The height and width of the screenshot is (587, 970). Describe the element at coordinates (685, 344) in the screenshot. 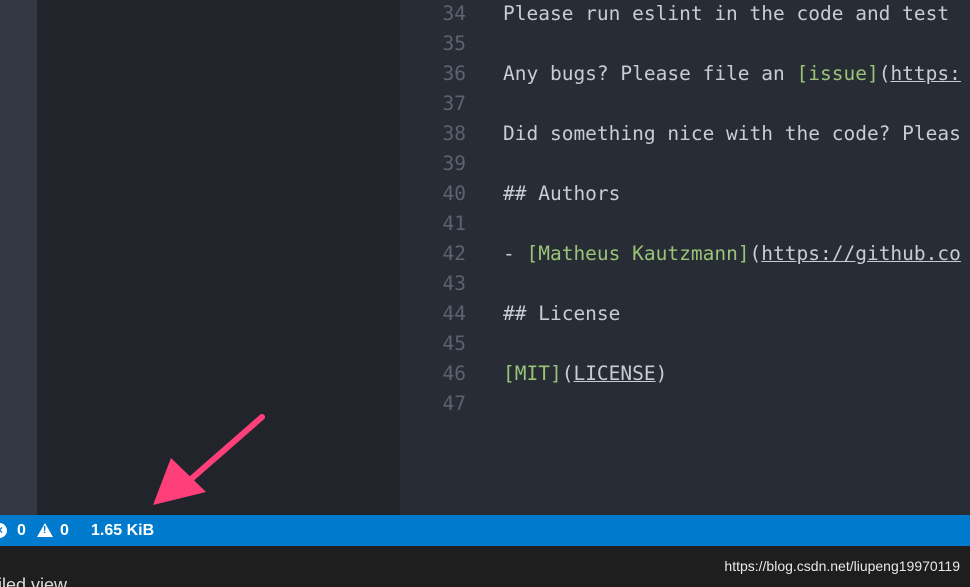

I see `code-line: 45` at that location.